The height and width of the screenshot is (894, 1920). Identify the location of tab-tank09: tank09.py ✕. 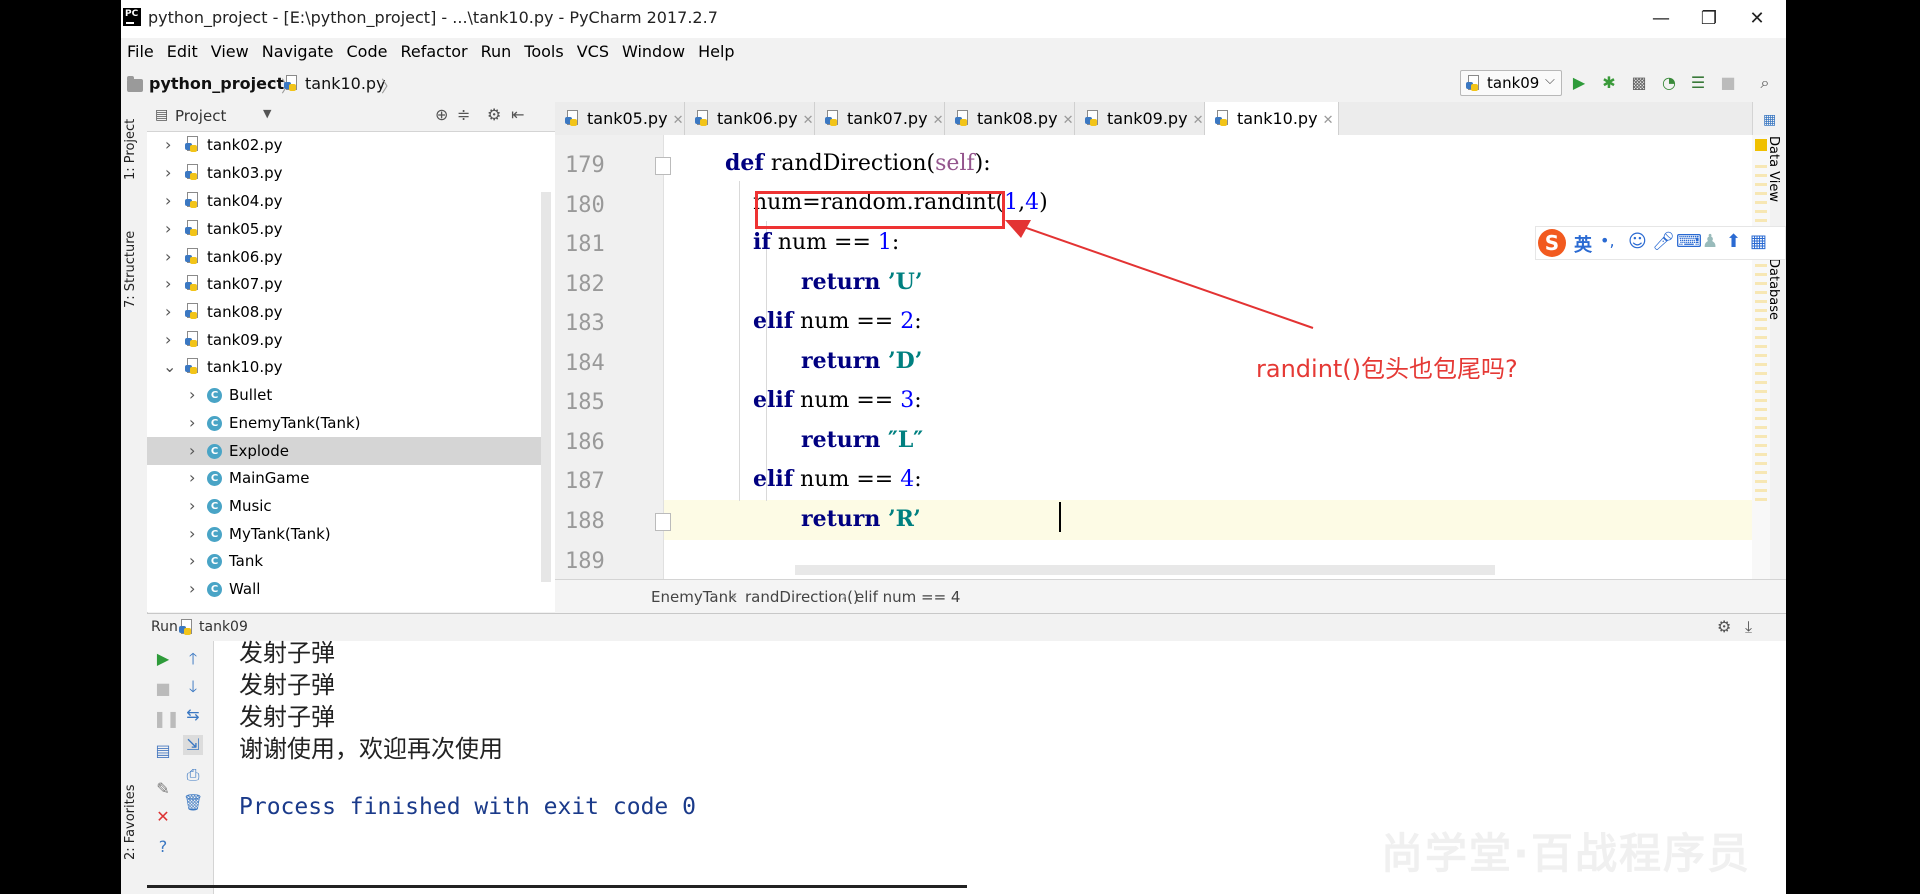
(1140, 118).